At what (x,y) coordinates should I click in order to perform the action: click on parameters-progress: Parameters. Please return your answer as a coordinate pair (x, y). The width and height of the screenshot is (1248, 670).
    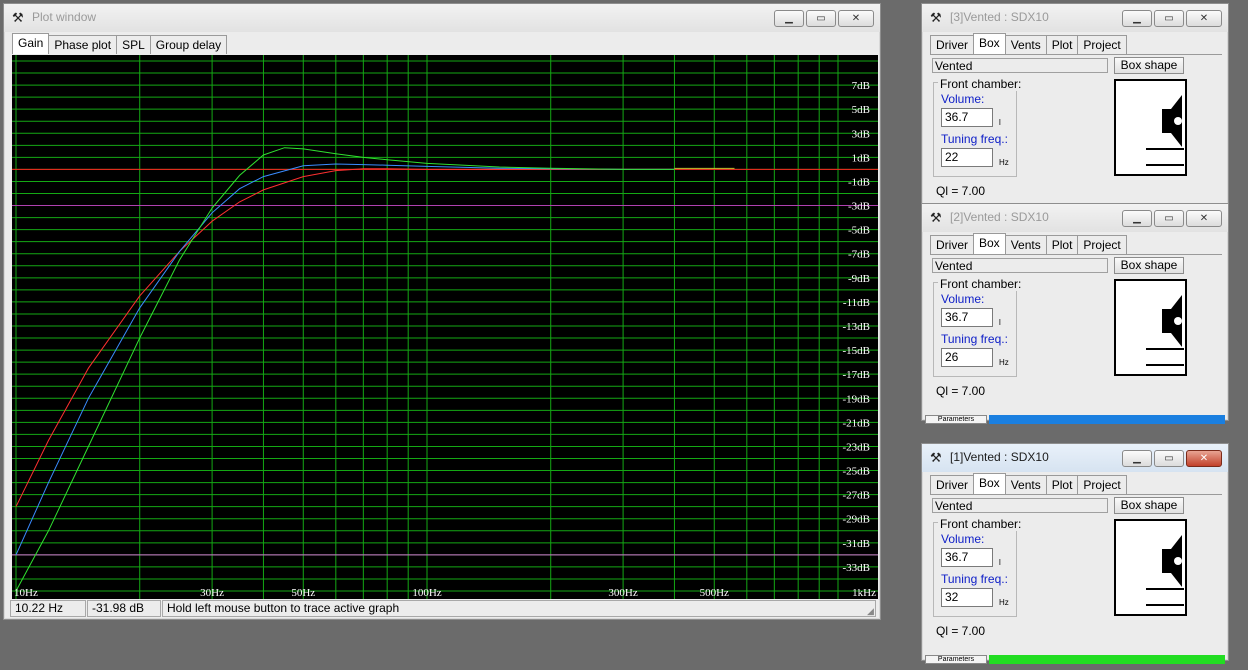
    Looking at the image, I should click on (1075, 419).